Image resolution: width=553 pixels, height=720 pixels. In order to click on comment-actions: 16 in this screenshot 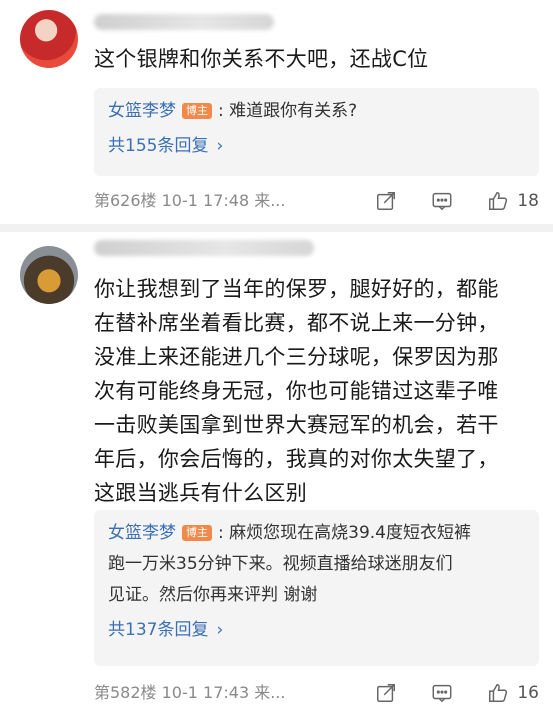, I will do `click(440, 693)`.